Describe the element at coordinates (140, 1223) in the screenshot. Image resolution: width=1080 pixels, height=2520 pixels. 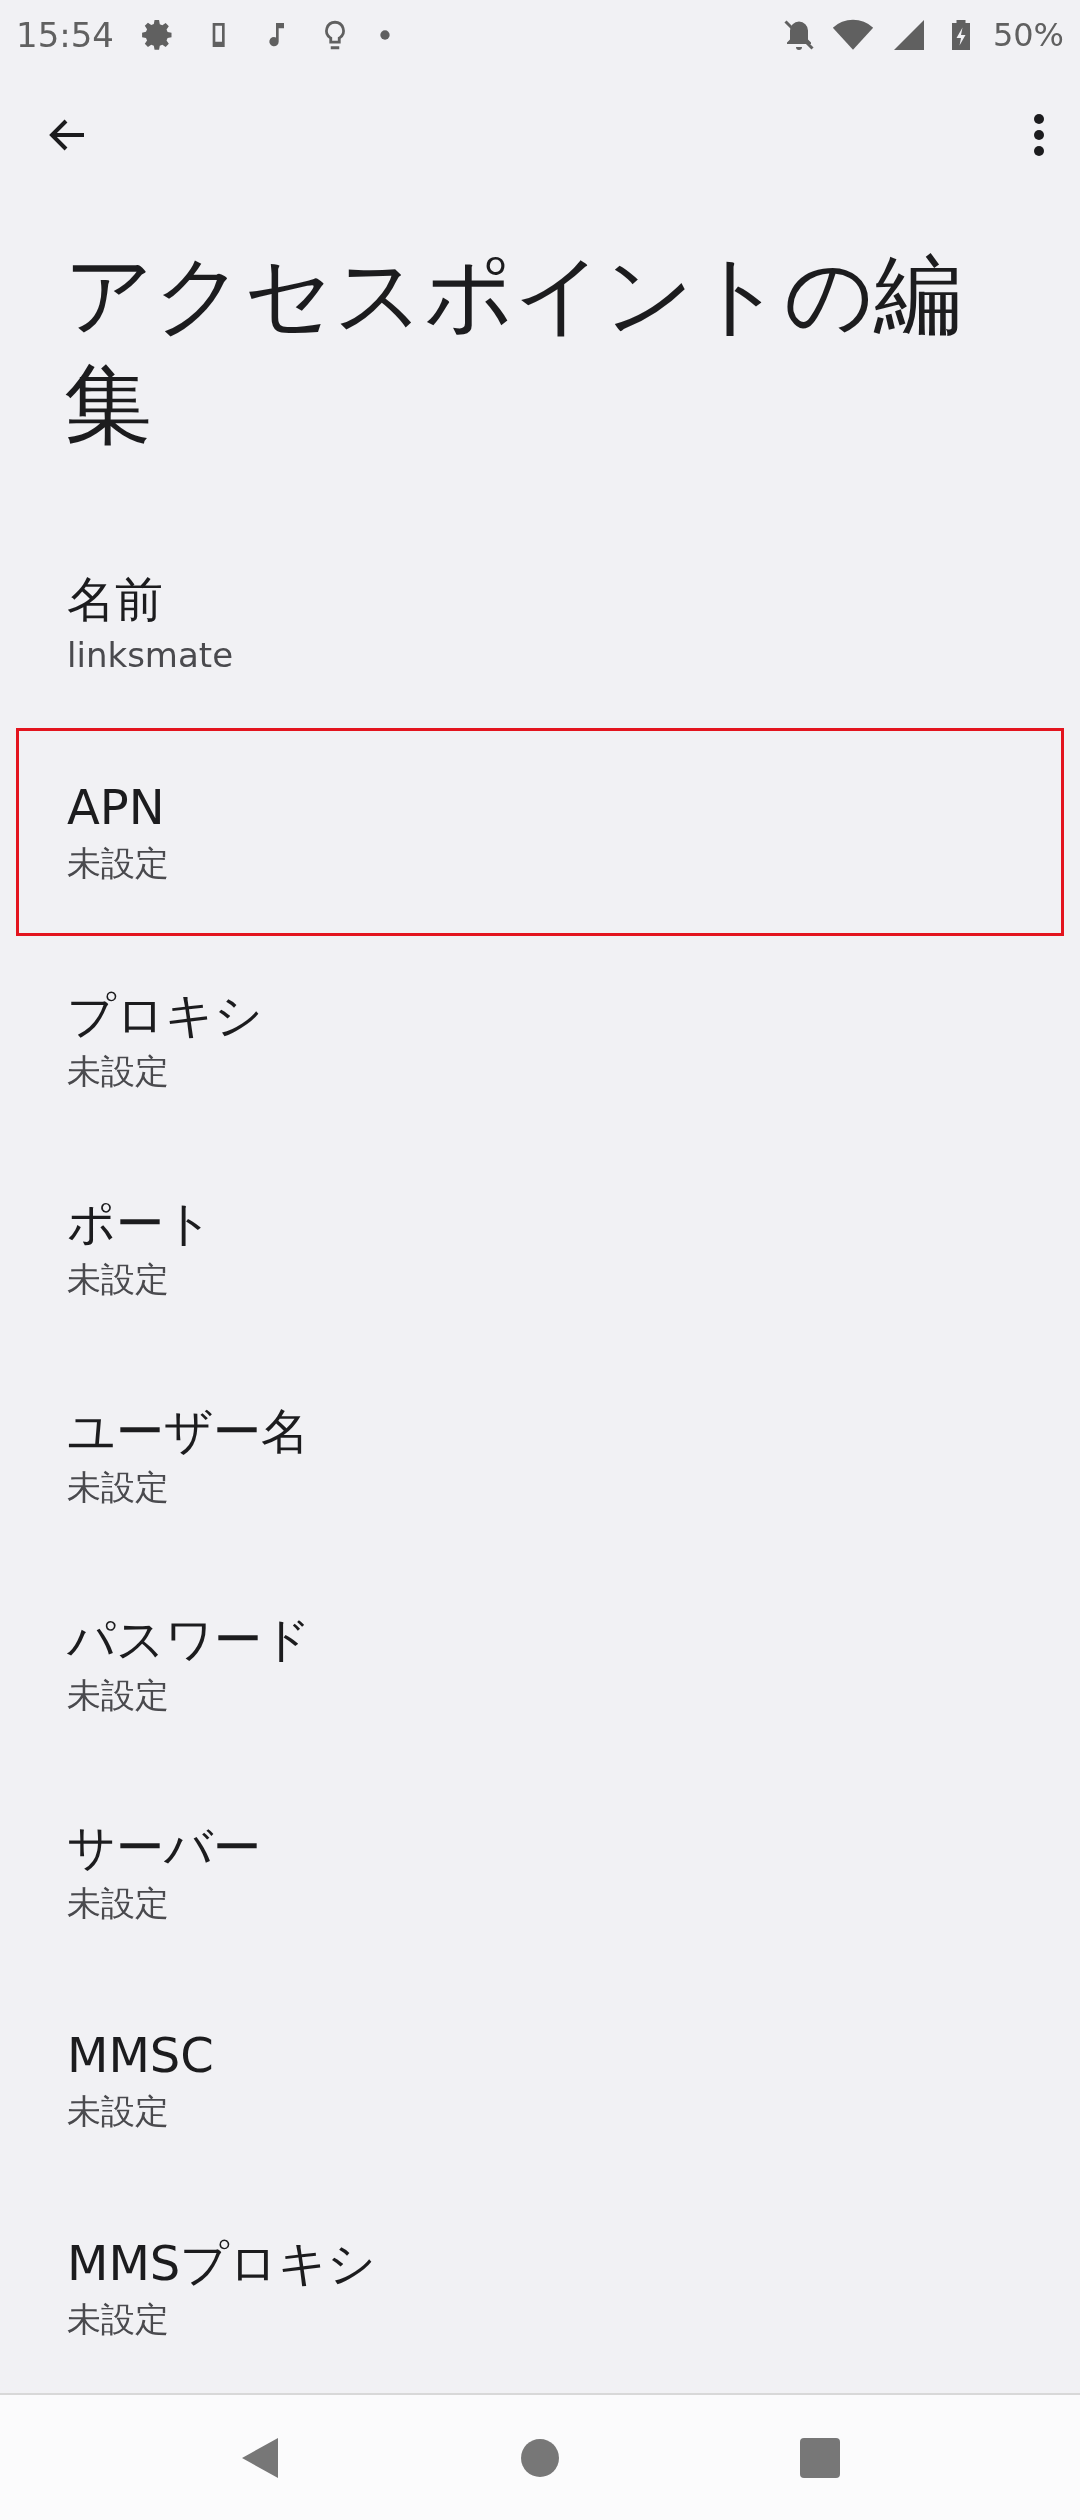
I see `setting-title: ポート` at that location.